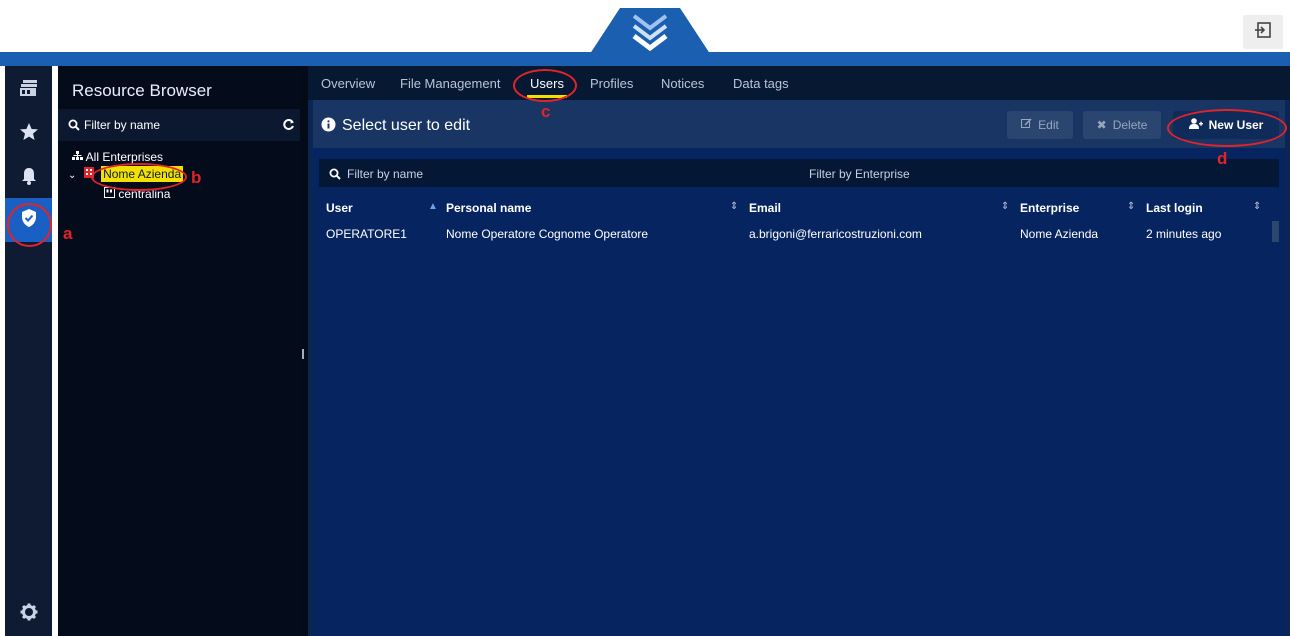  I want to click on annotation-circle-c, so click(545, 85).